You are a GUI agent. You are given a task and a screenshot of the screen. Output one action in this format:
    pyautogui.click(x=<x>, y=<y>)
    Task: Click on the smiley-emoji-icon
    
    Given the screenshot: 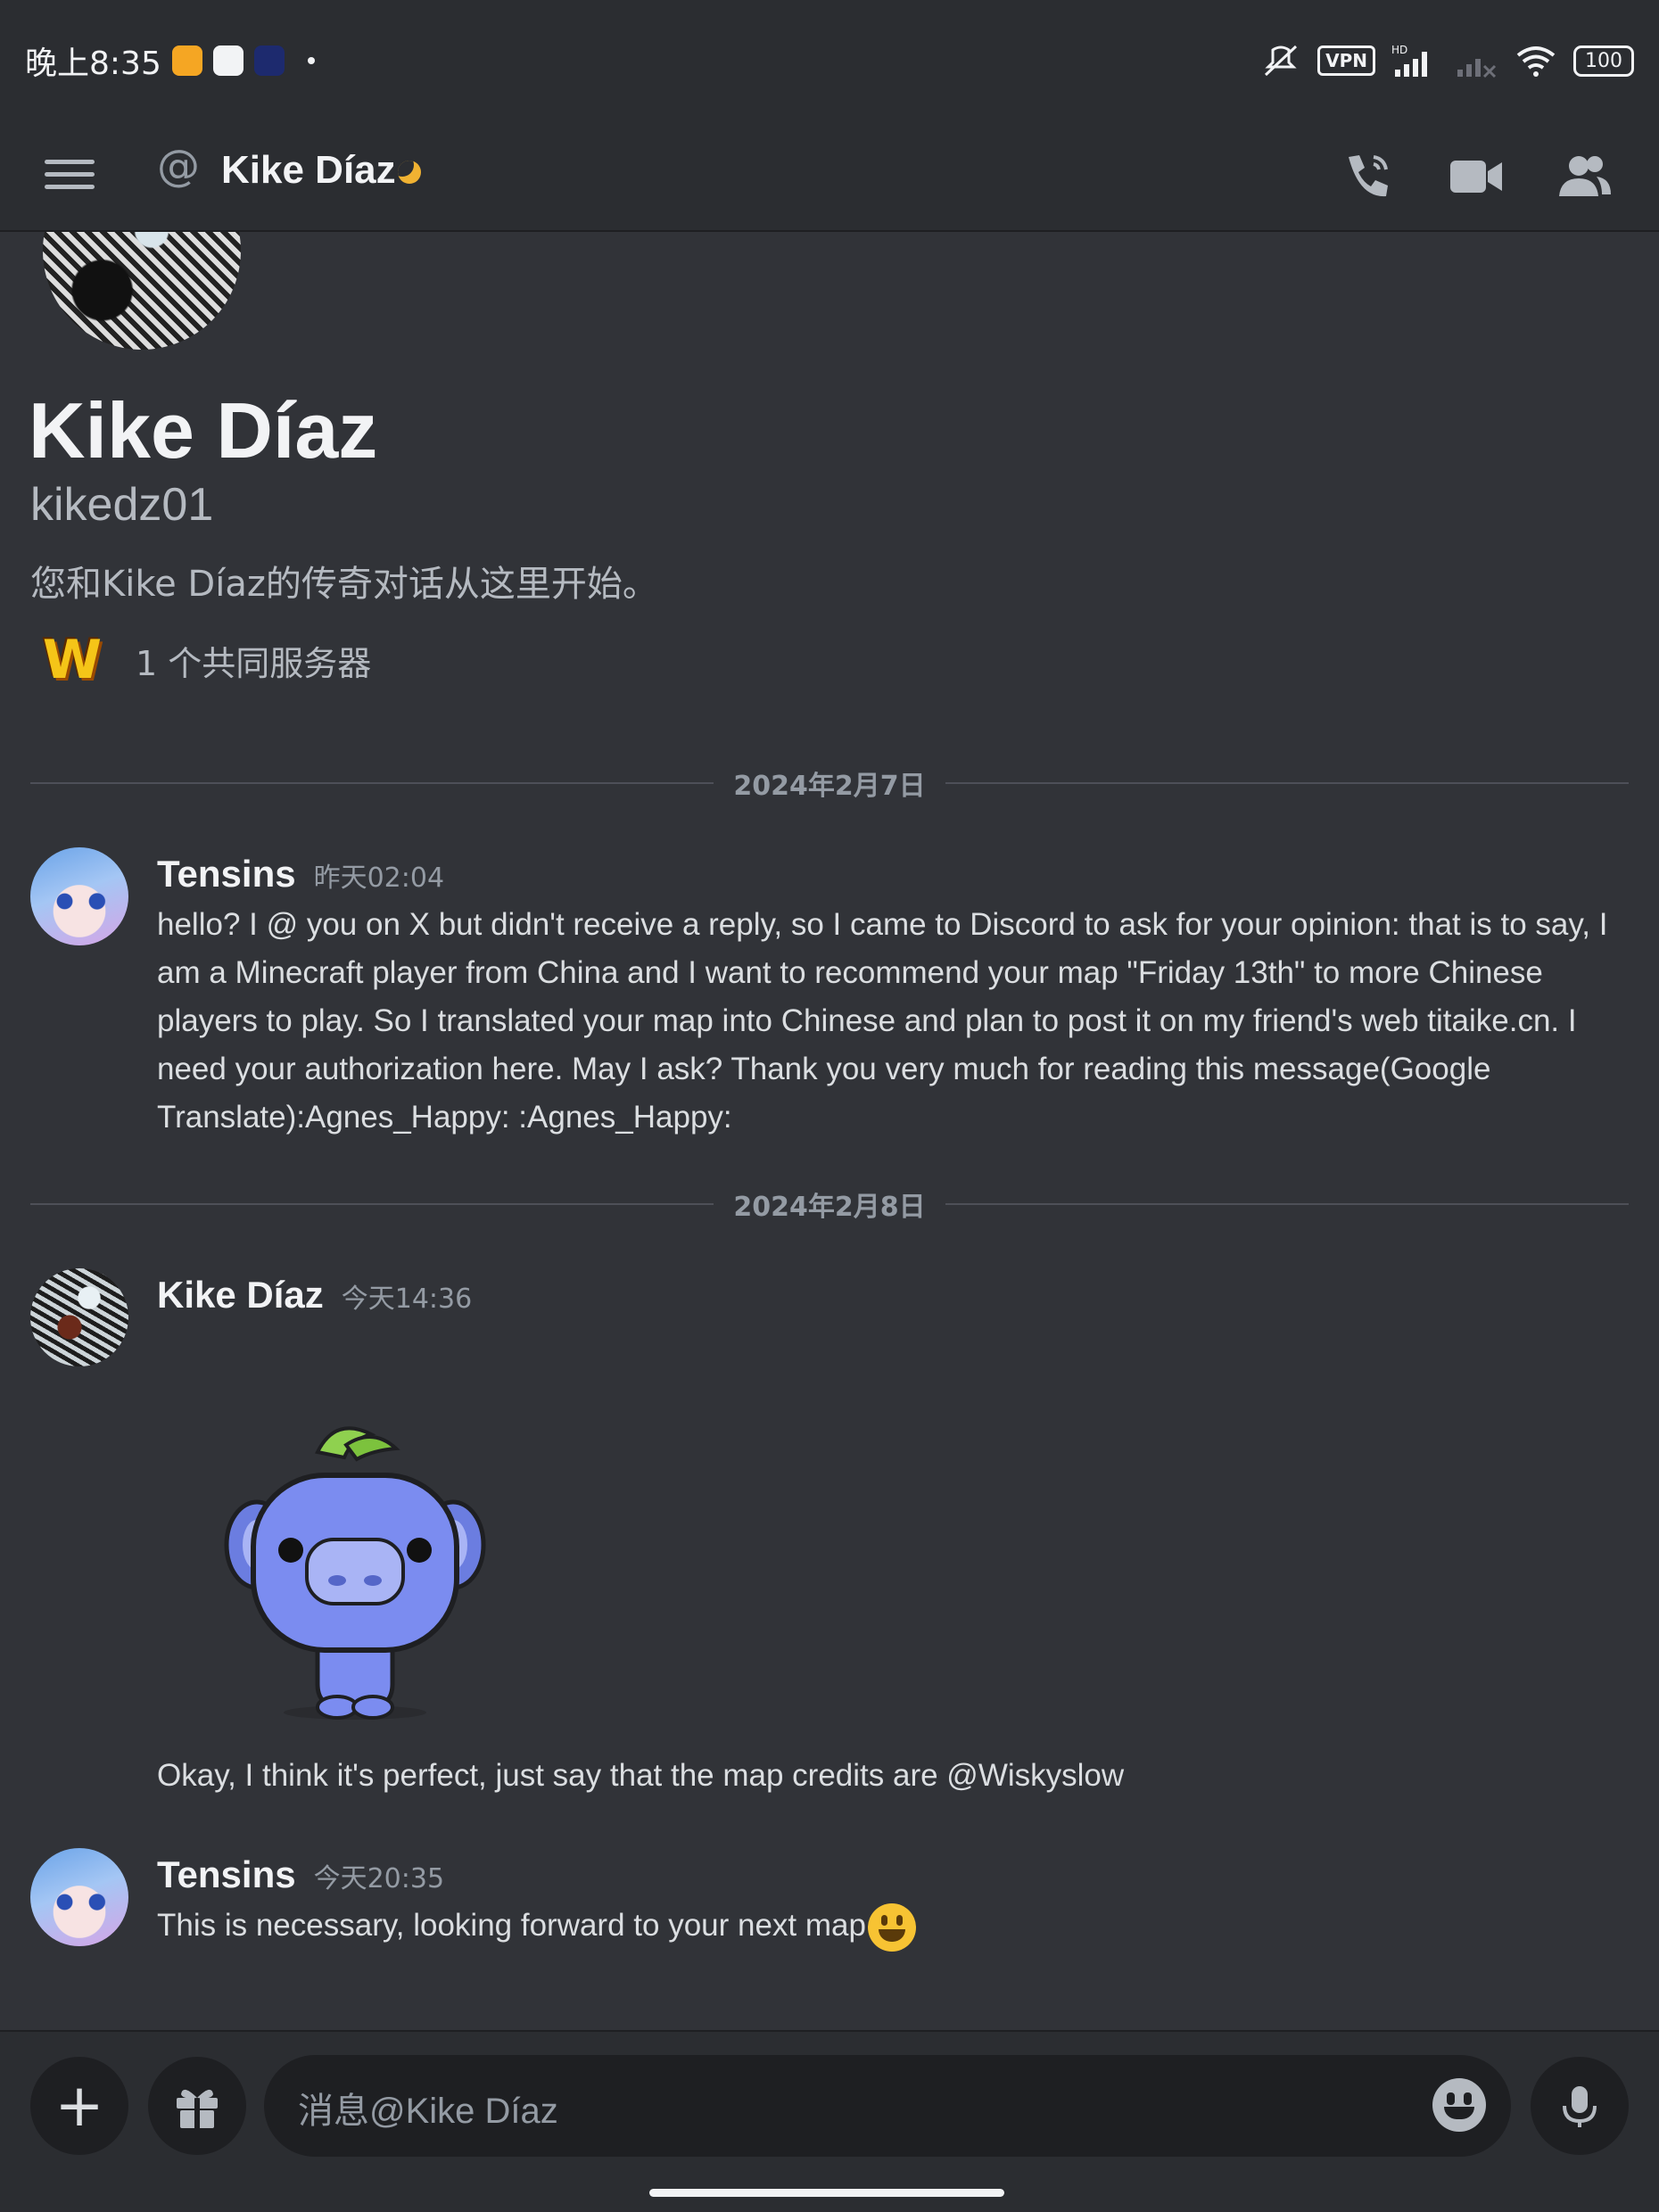 What is the action you would take?
    pyautogui.click(x=892, y=1927)
    